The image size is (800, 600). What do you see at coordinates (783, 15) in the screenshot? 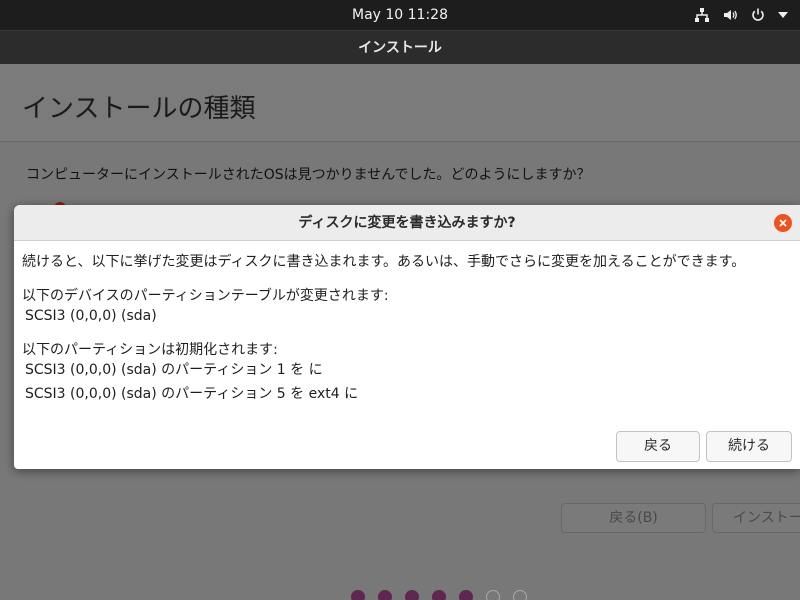
I see `chevron-down-icon` at bounding box center [783, 15].